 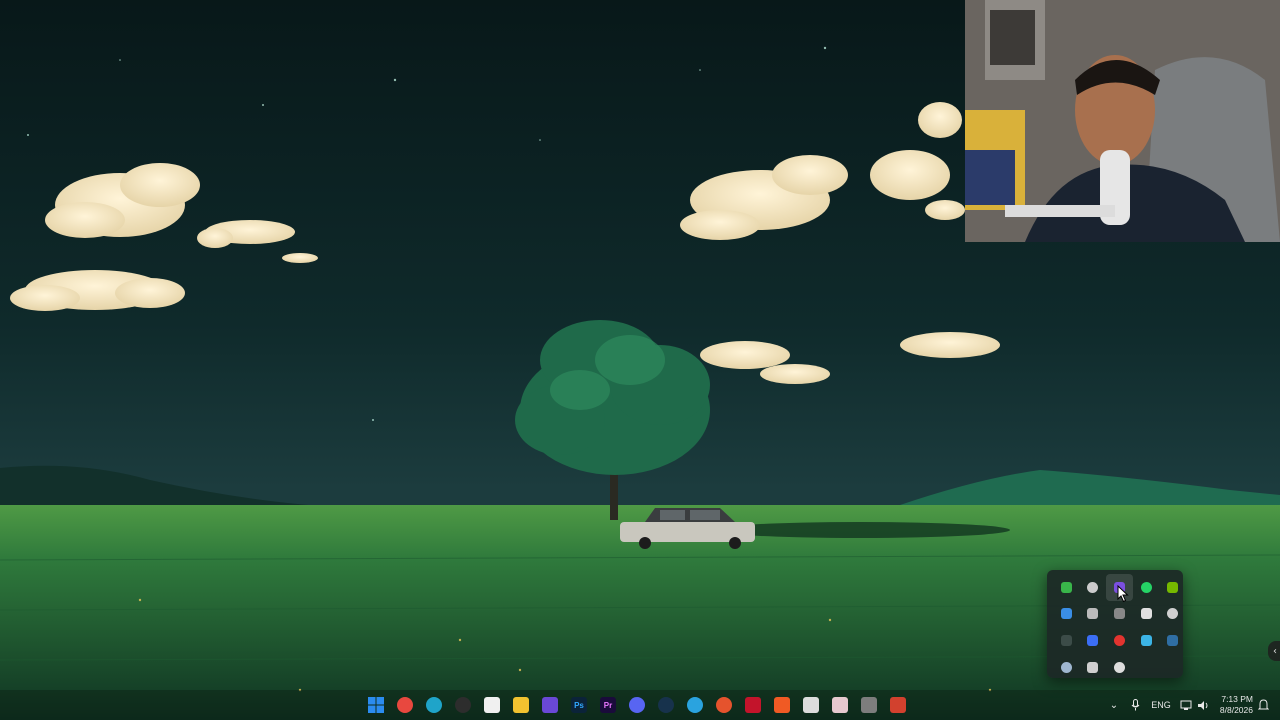 I want to click on discord-icon, so click(x=637, y=705).